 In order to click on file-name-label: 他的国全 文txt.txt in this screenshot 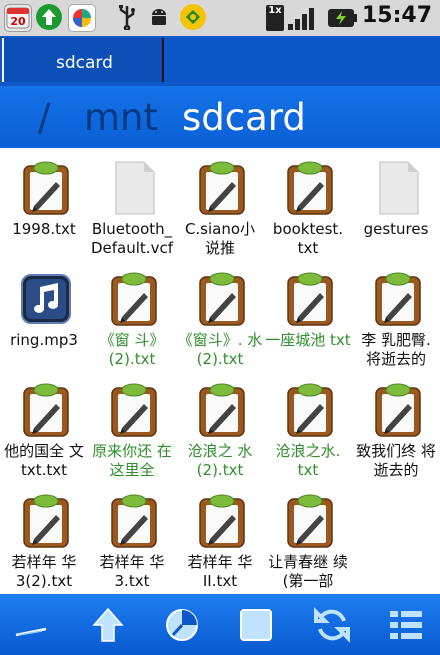, I will do `click(44, 460)`.